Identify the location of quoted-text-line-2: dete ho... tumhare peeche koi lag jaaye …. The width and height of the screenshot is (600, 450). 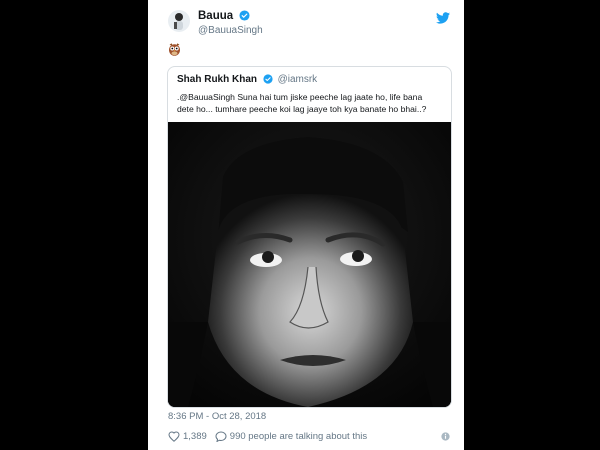
(302, 109).